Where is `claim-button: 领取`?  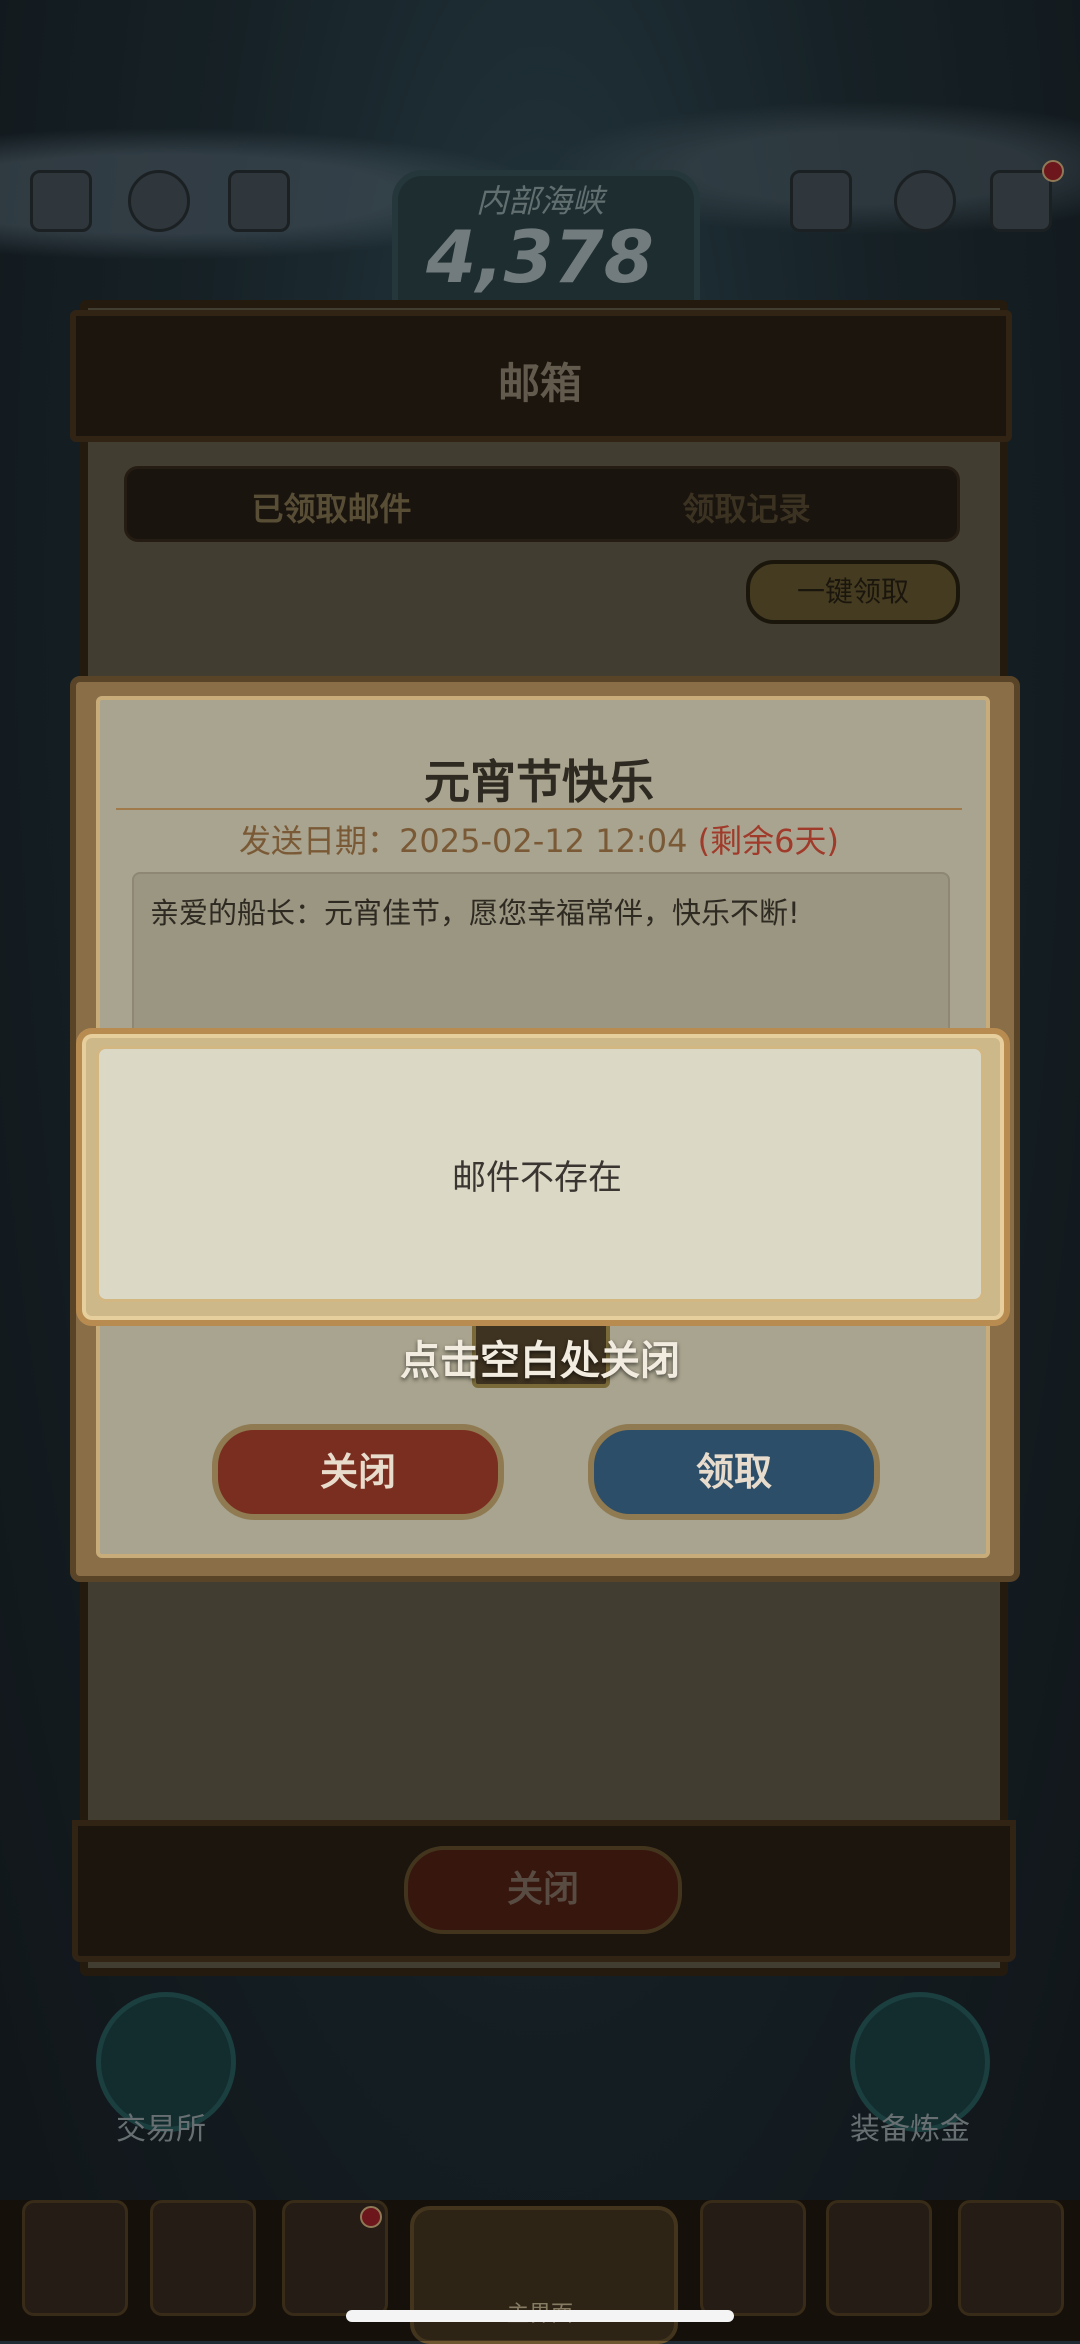
claim-button: 领取 is located at coordinates (734, 1472).